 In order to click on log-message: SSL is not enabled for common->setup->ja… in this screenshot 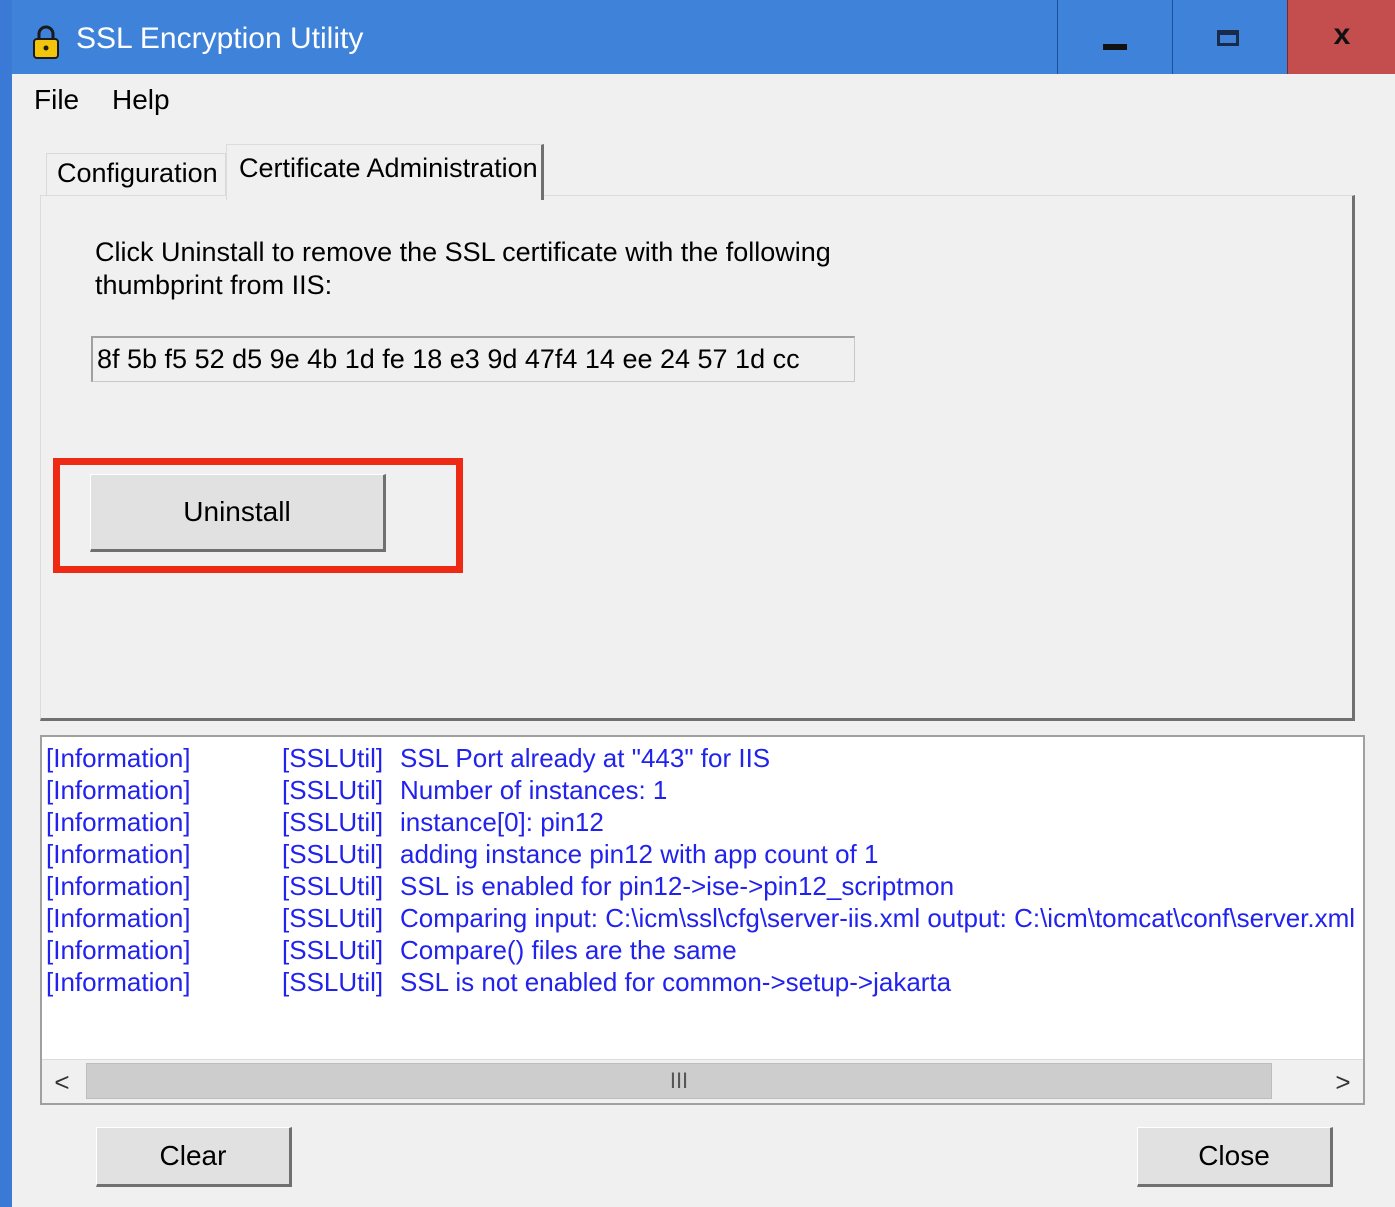, I will do `click(676, 982)`.